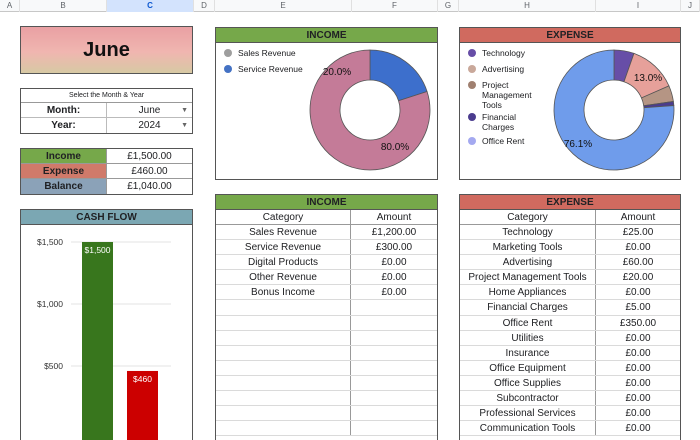 The width and height of the screenshot is (700, 440). Describe the element at coordinates (638, 232) in the screenshot. I see `amount-cell: £25.00` at that location.